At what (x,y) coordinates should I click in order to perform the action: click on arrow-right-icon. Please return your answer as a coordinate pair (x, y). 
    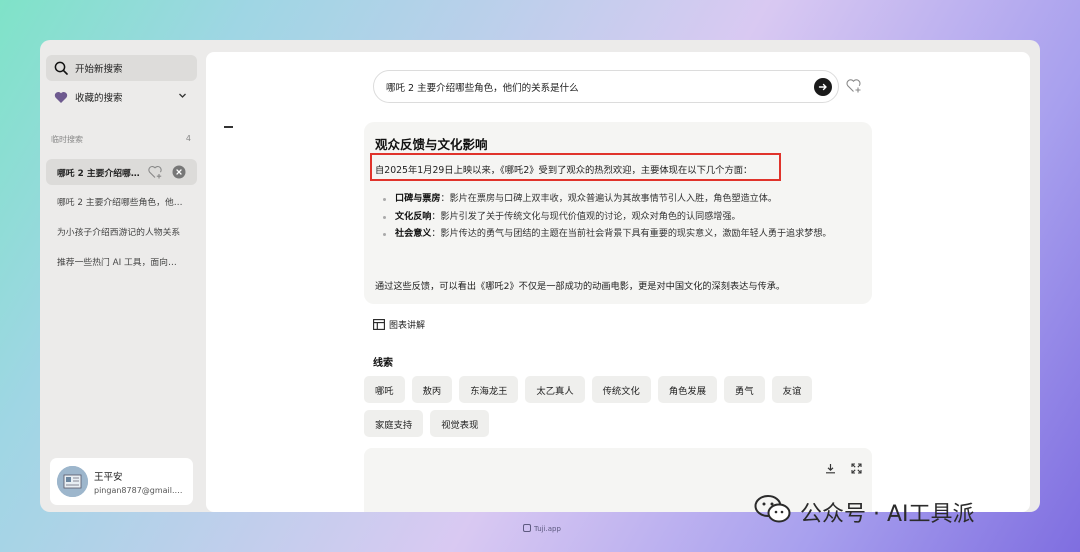
    Looking at the image, I should click on (822, 87).